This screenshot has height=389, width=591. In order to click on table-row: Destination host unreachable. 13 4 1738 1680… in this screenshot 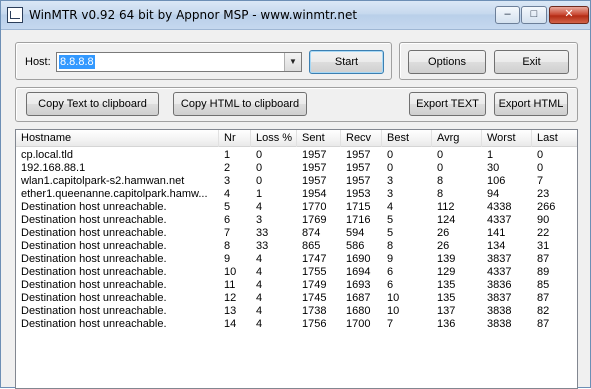, I will do `click(296, 311)`.